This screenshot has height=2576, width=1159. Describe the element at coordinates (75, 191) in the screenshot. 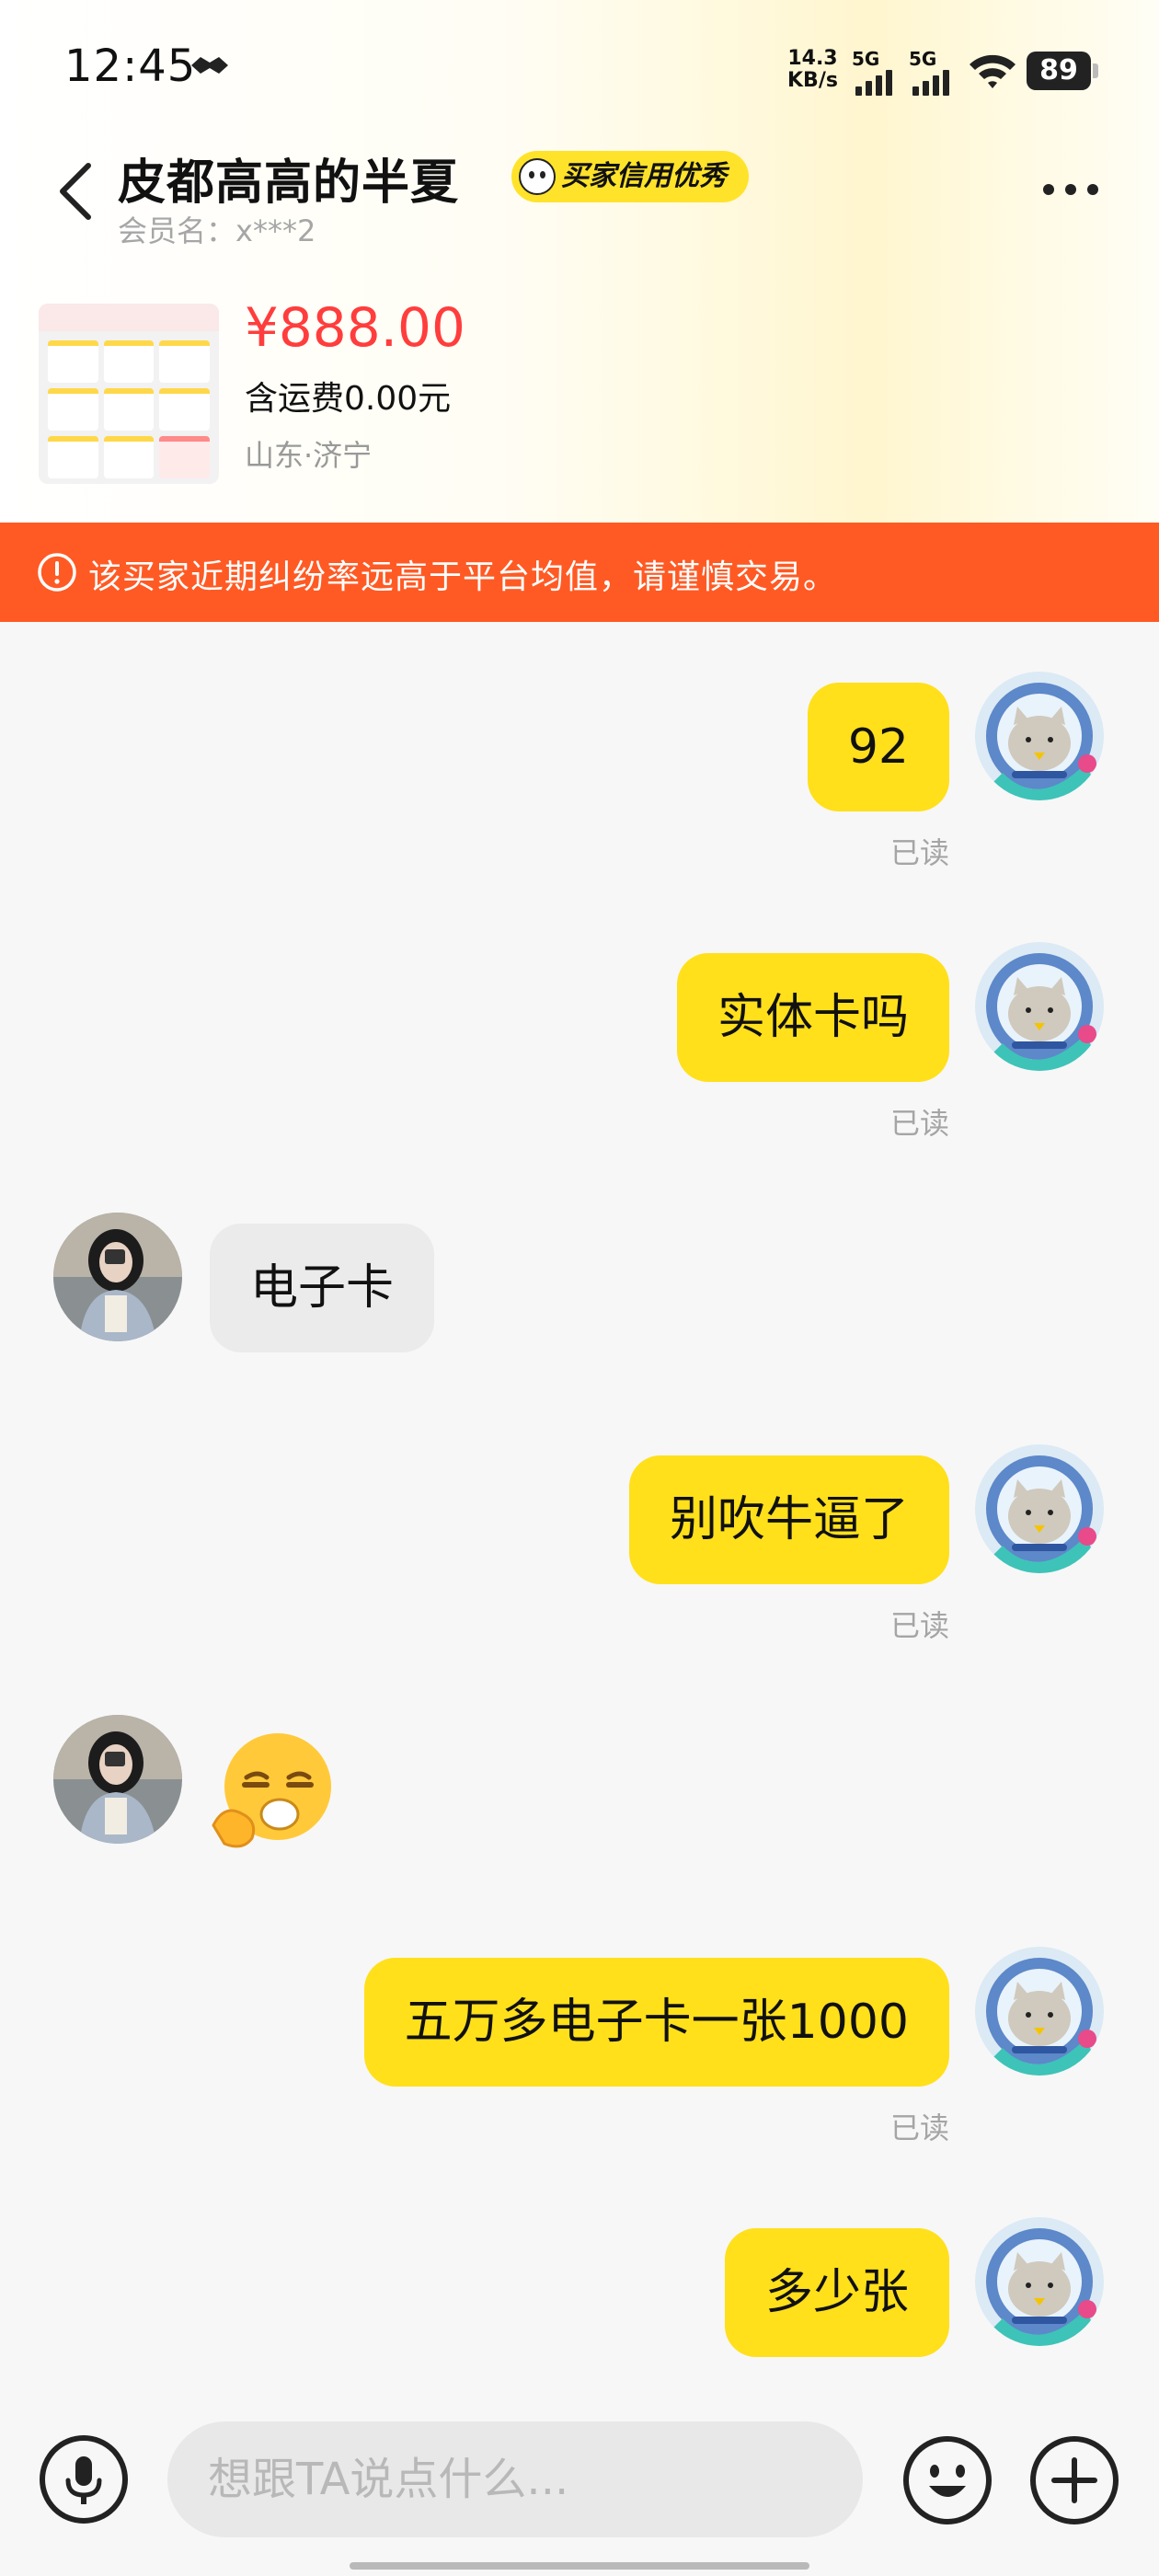

I see `back-arrow-icon` at that location.